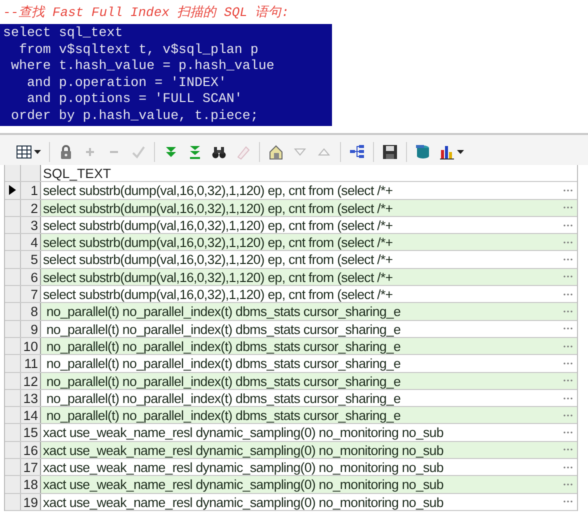  I want to click on row-number: 7, so click(31, 294).